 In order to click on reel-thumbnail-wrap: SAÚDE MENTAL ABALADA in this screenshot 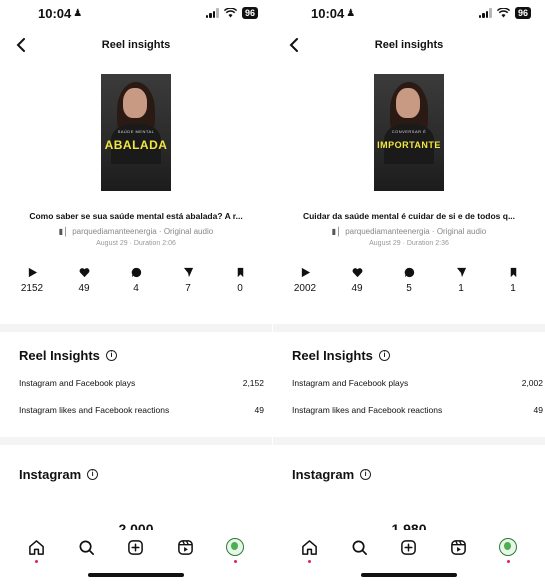, I will do `click(136, 132)`.